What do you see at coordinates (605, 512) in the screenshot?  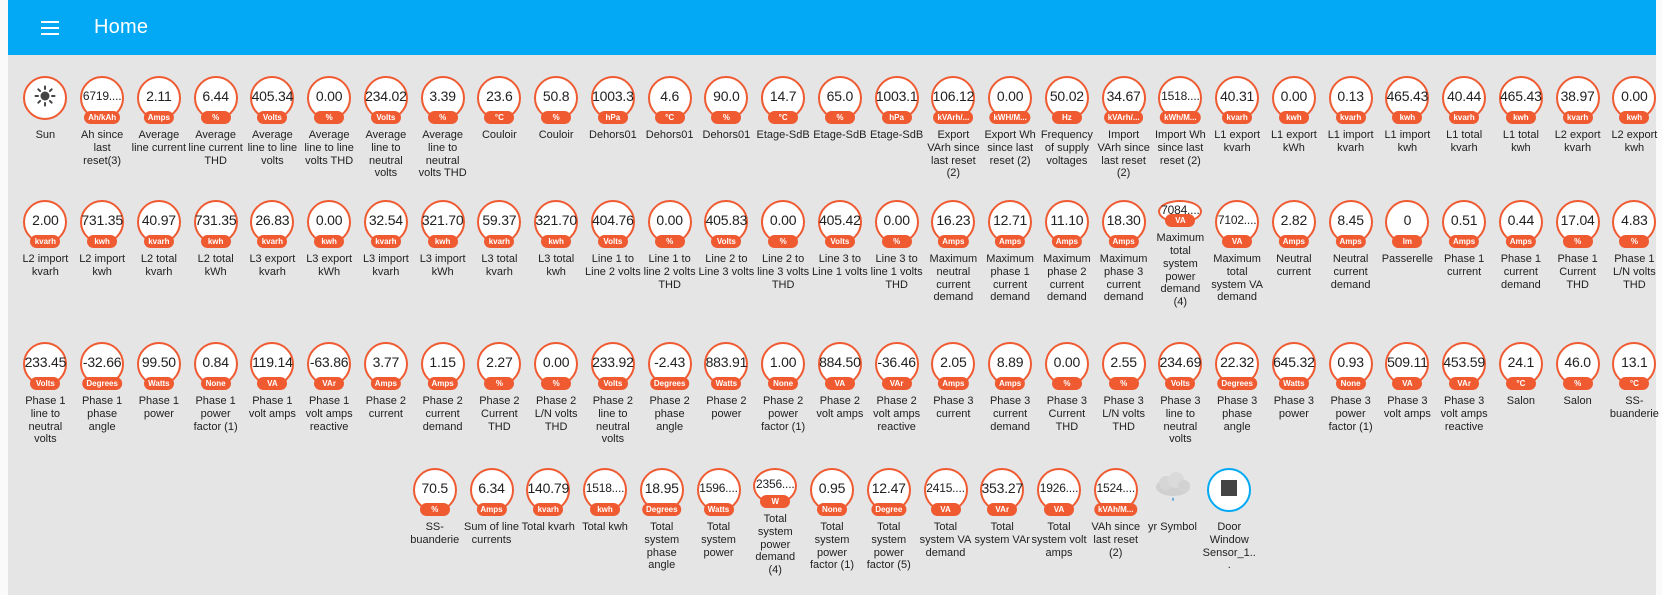 I see `badge-total-kwh: 1518.... kwh Total kwh` at bounding box center [605, 512].